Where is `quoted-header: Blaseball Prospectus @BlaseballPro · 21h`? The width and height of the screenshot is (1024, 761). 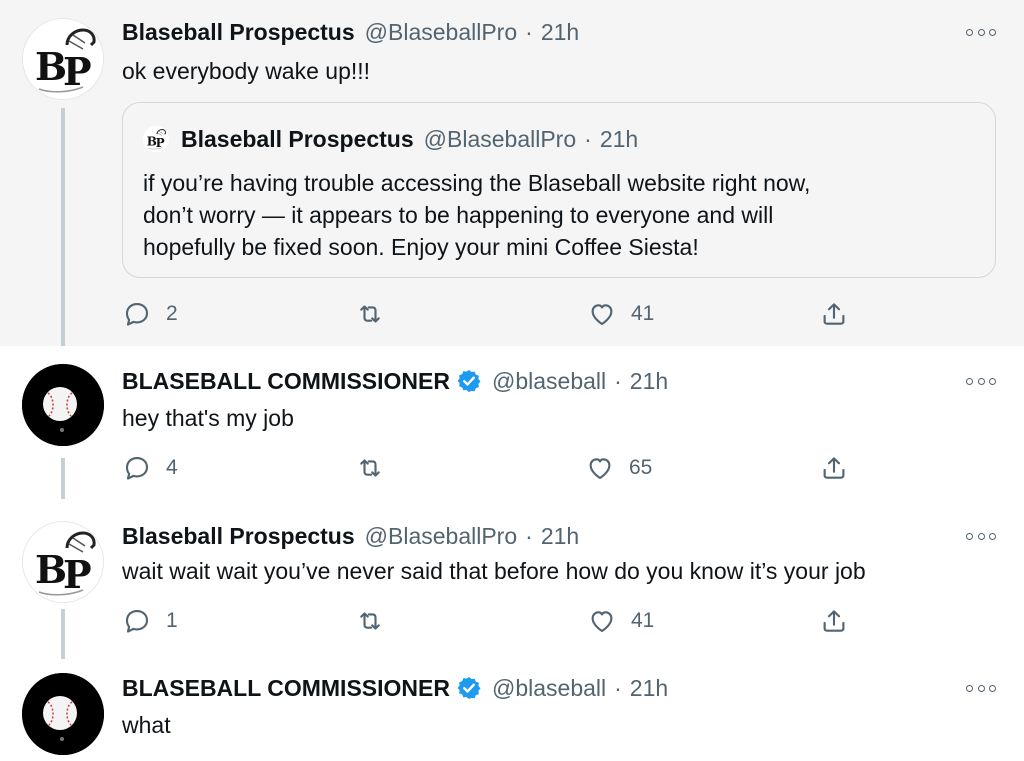
quoted-header: Blaseball Prospectus @BlaseballPro · 21h is located at coordinates (390, 139).